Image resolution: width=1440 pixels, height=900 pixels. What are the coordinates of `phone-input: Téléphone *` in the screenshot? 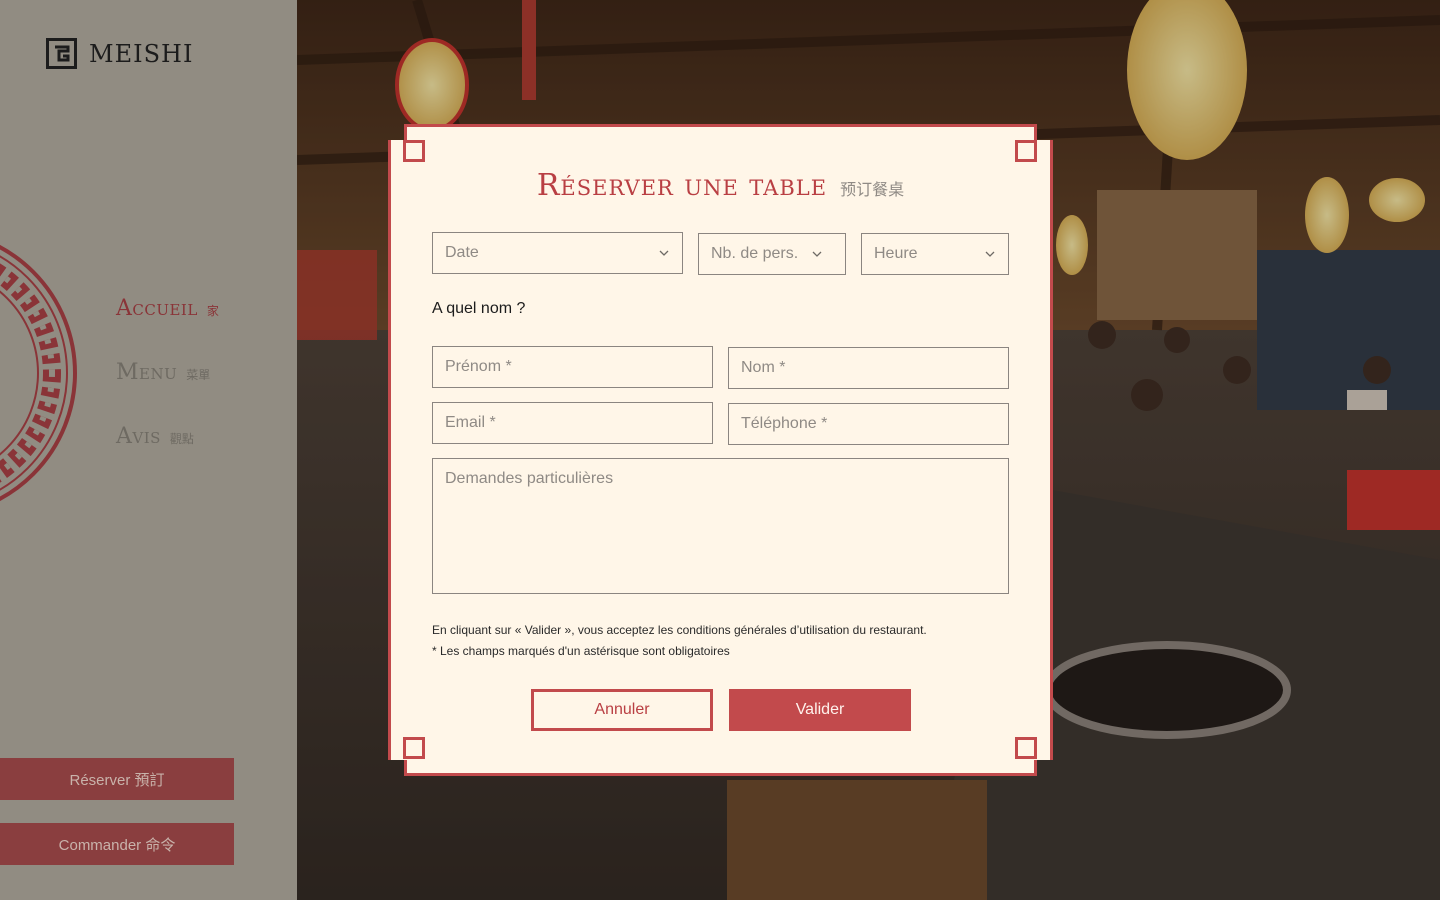 It's located at (868, 424).